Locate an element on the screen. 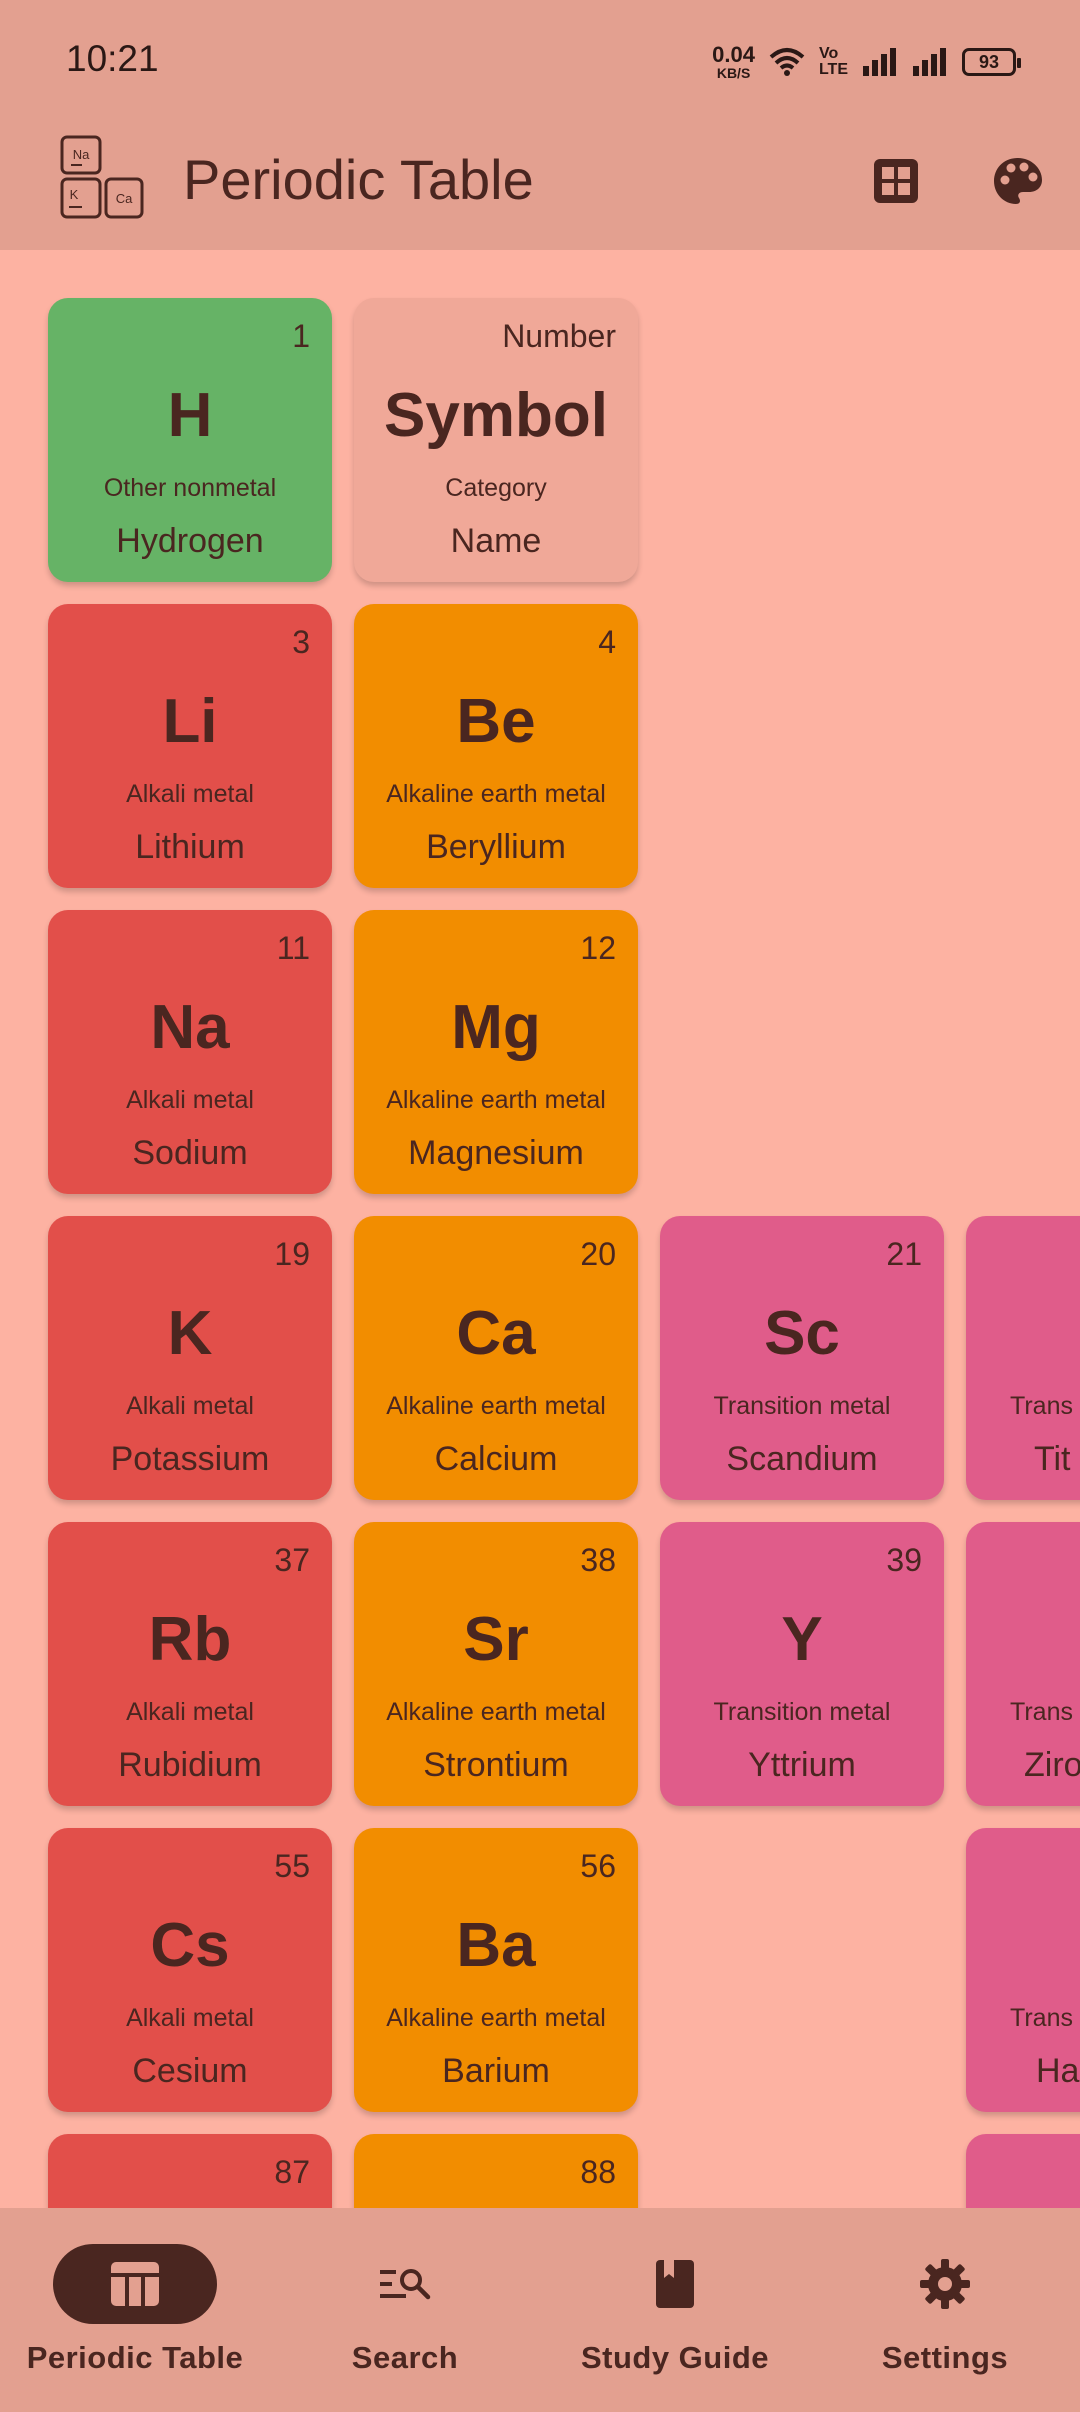  nav-study-guide: Study Guide is located at coordinates (675, 2310).